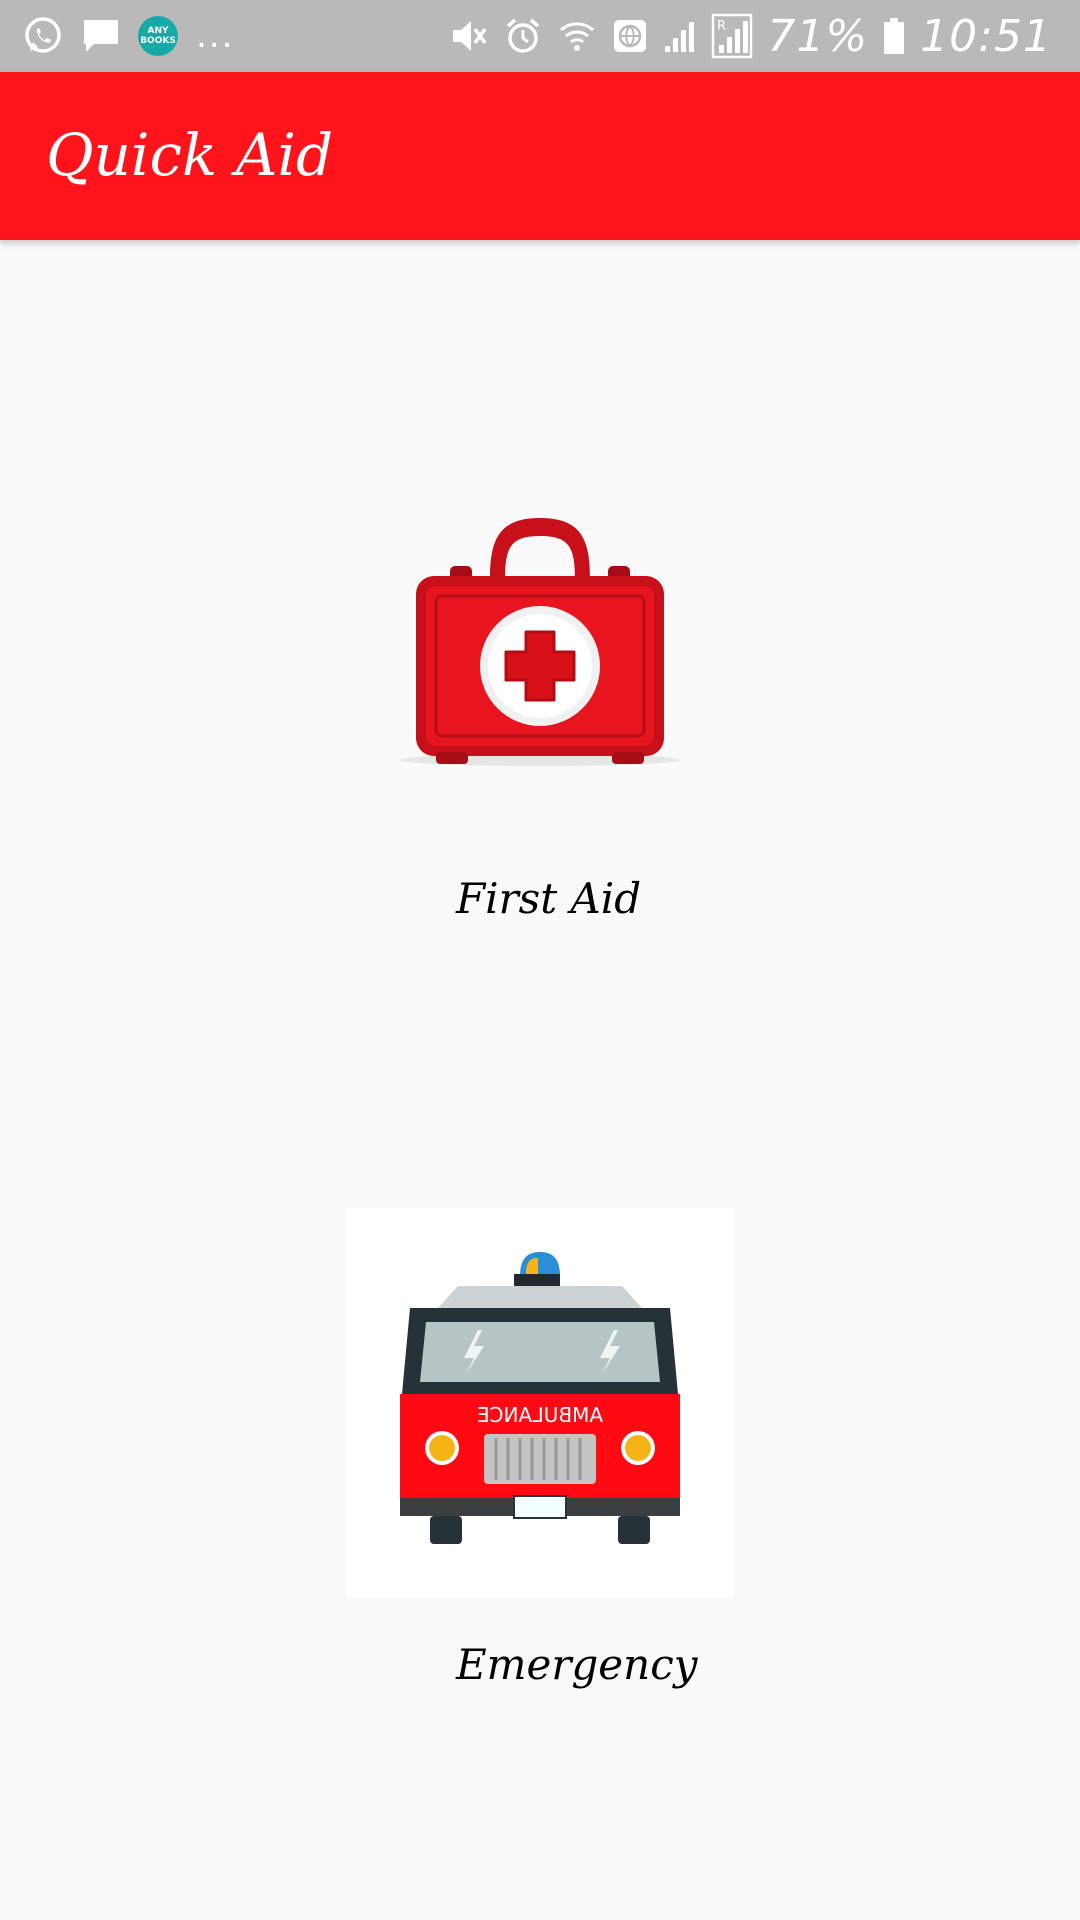  Describe the element at coordinates (190, 155) in the screenshot. I see `app-title: Quick Aid` at that location.